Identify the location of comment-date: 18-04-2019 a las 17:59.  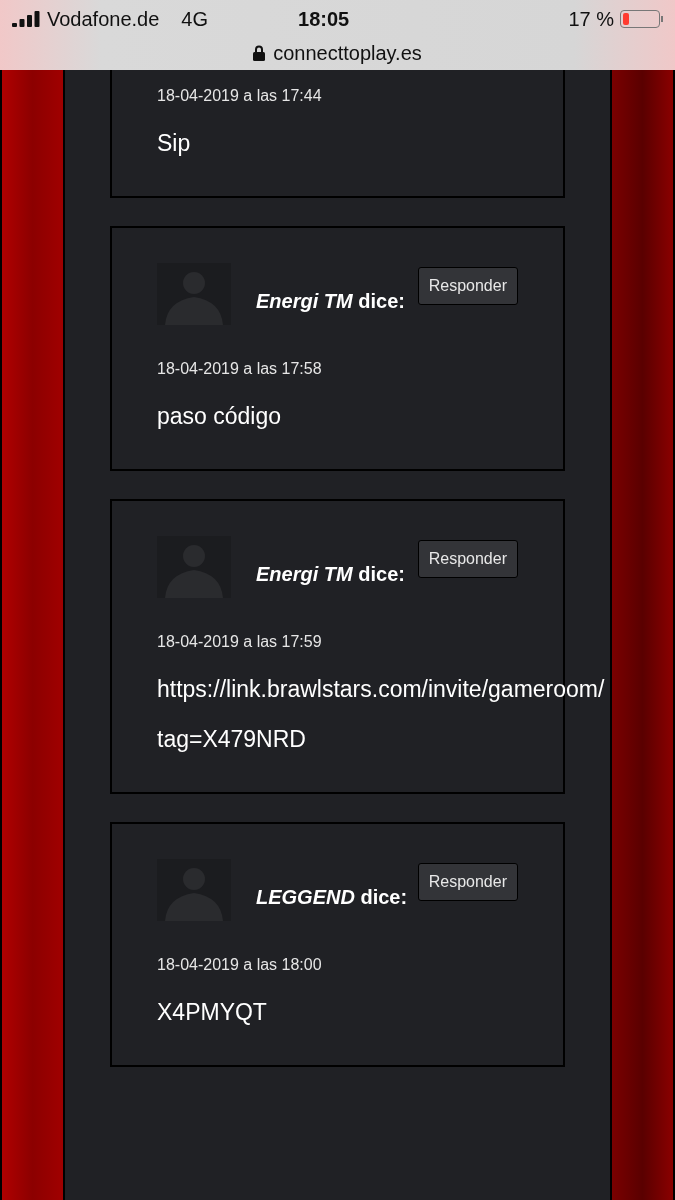
(240, 642).